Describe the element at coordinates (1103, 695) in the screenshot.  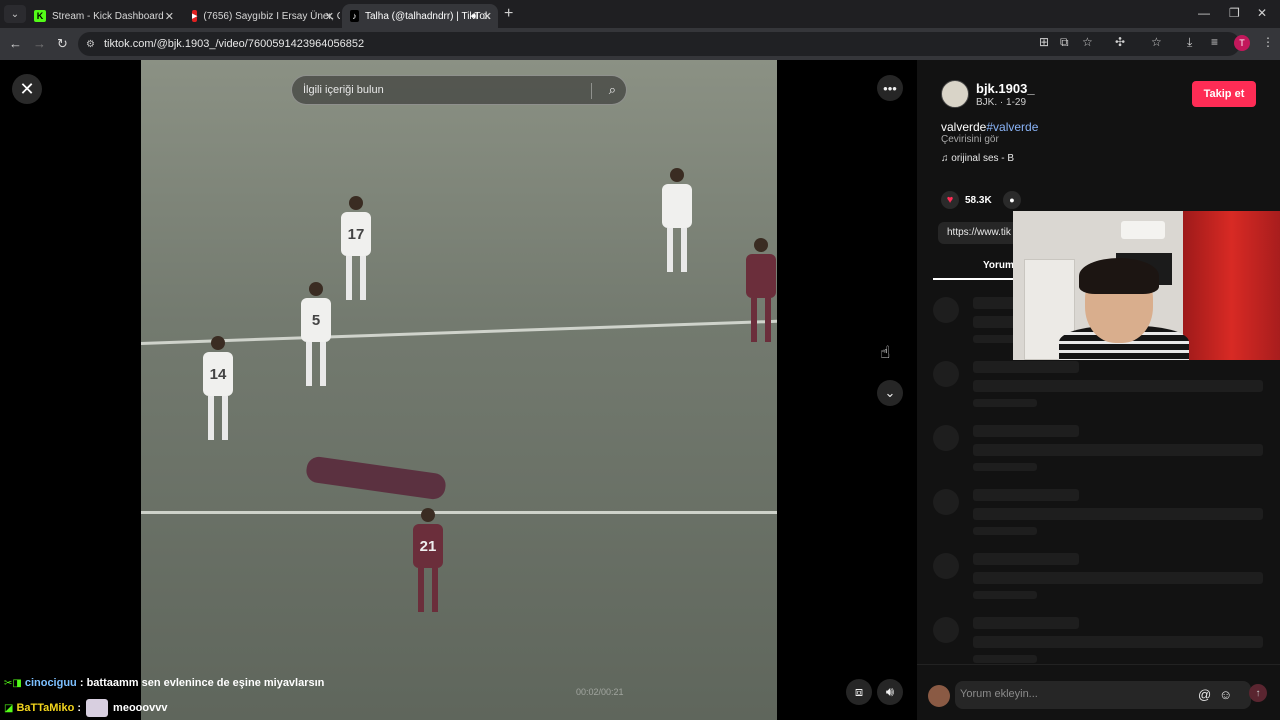
I see `comment-input: Yorum ekleyin... @ ☺` at that location.